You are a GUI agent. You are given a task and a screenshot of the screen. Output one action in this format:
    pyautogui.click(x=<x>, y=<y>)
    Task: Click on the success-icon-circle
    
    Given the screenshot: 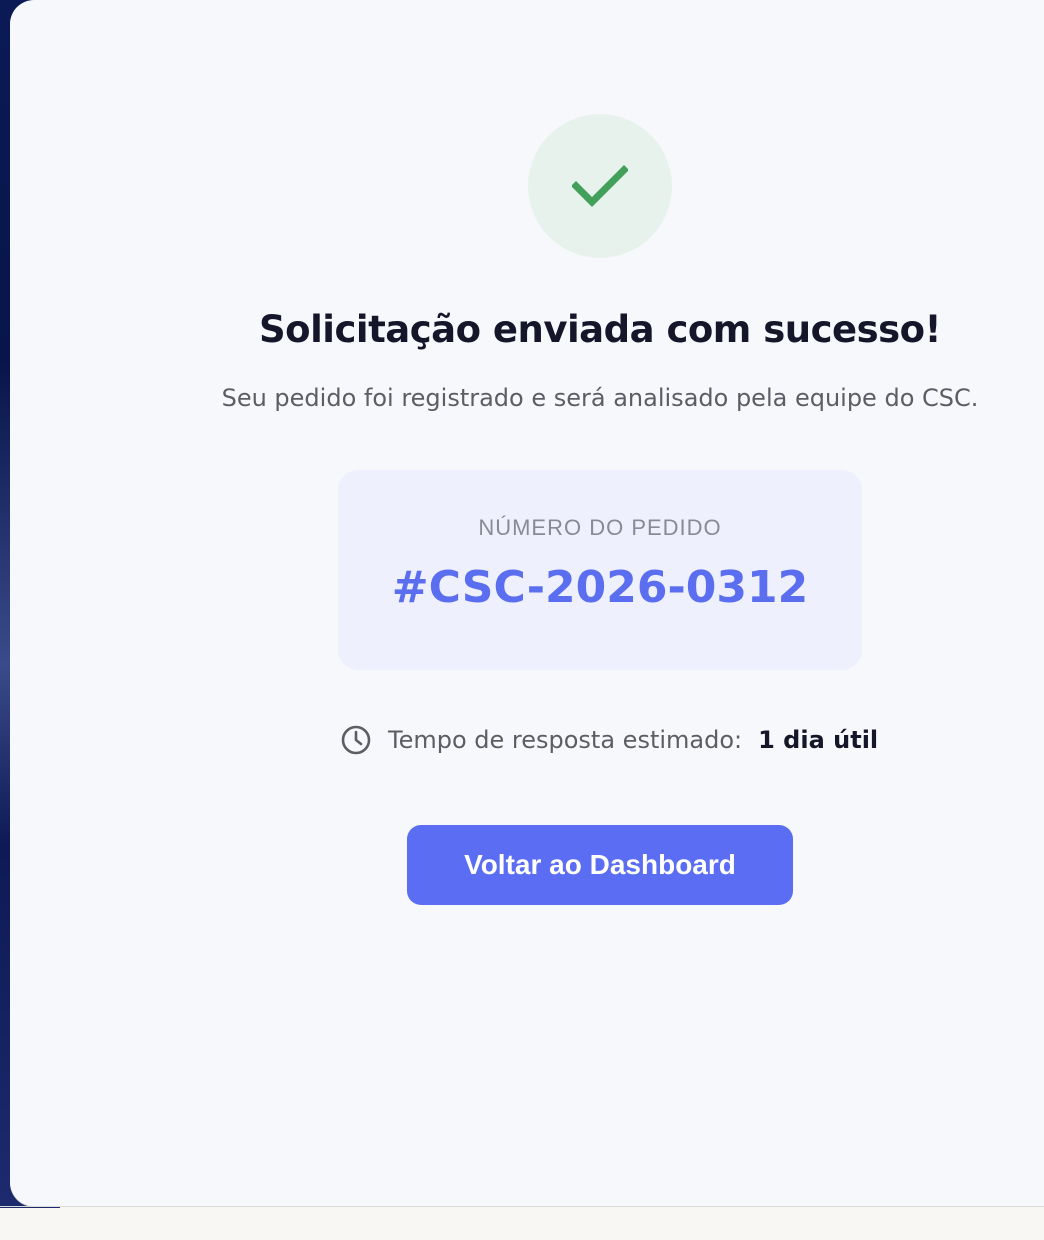 What is the action you would take?
    pyautogui.click(x=600, y=186)
    